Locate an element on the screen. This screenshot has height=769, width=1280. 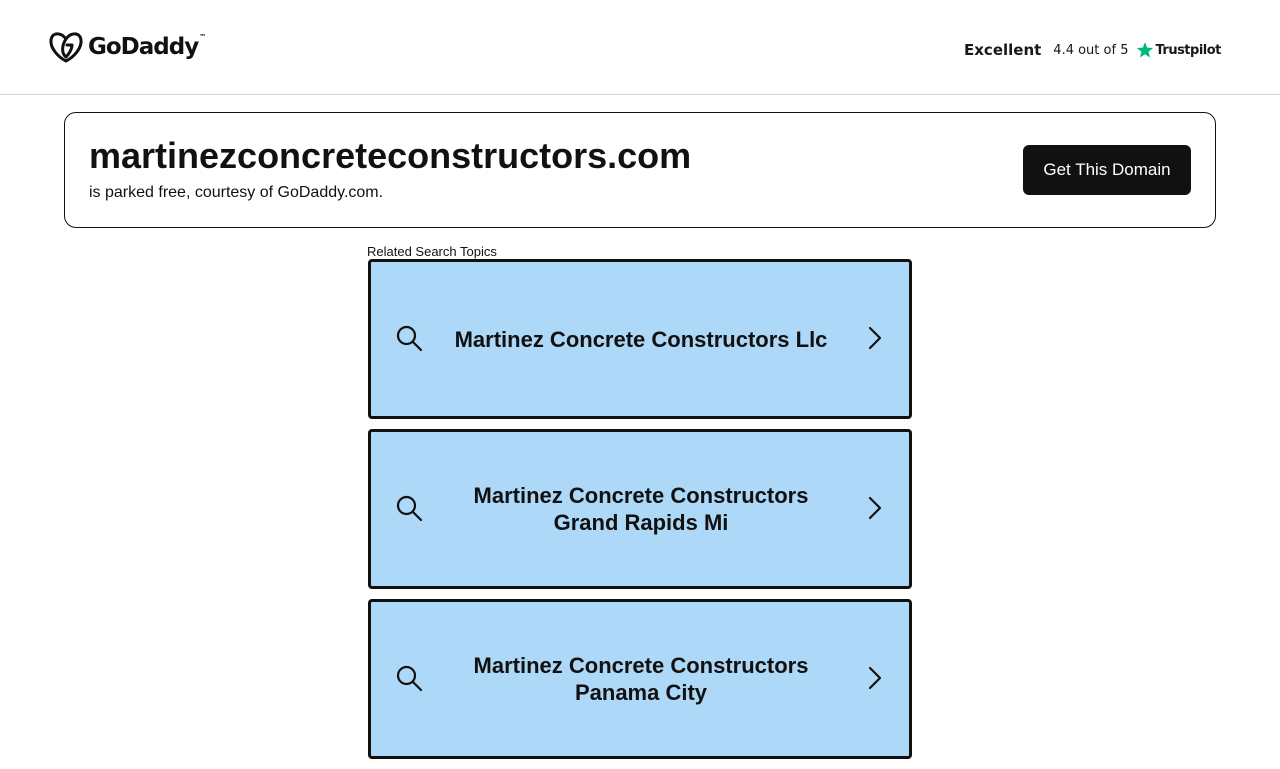
domain-name: martinezconcreteconstructors.com is located at coordinates (390, 155).